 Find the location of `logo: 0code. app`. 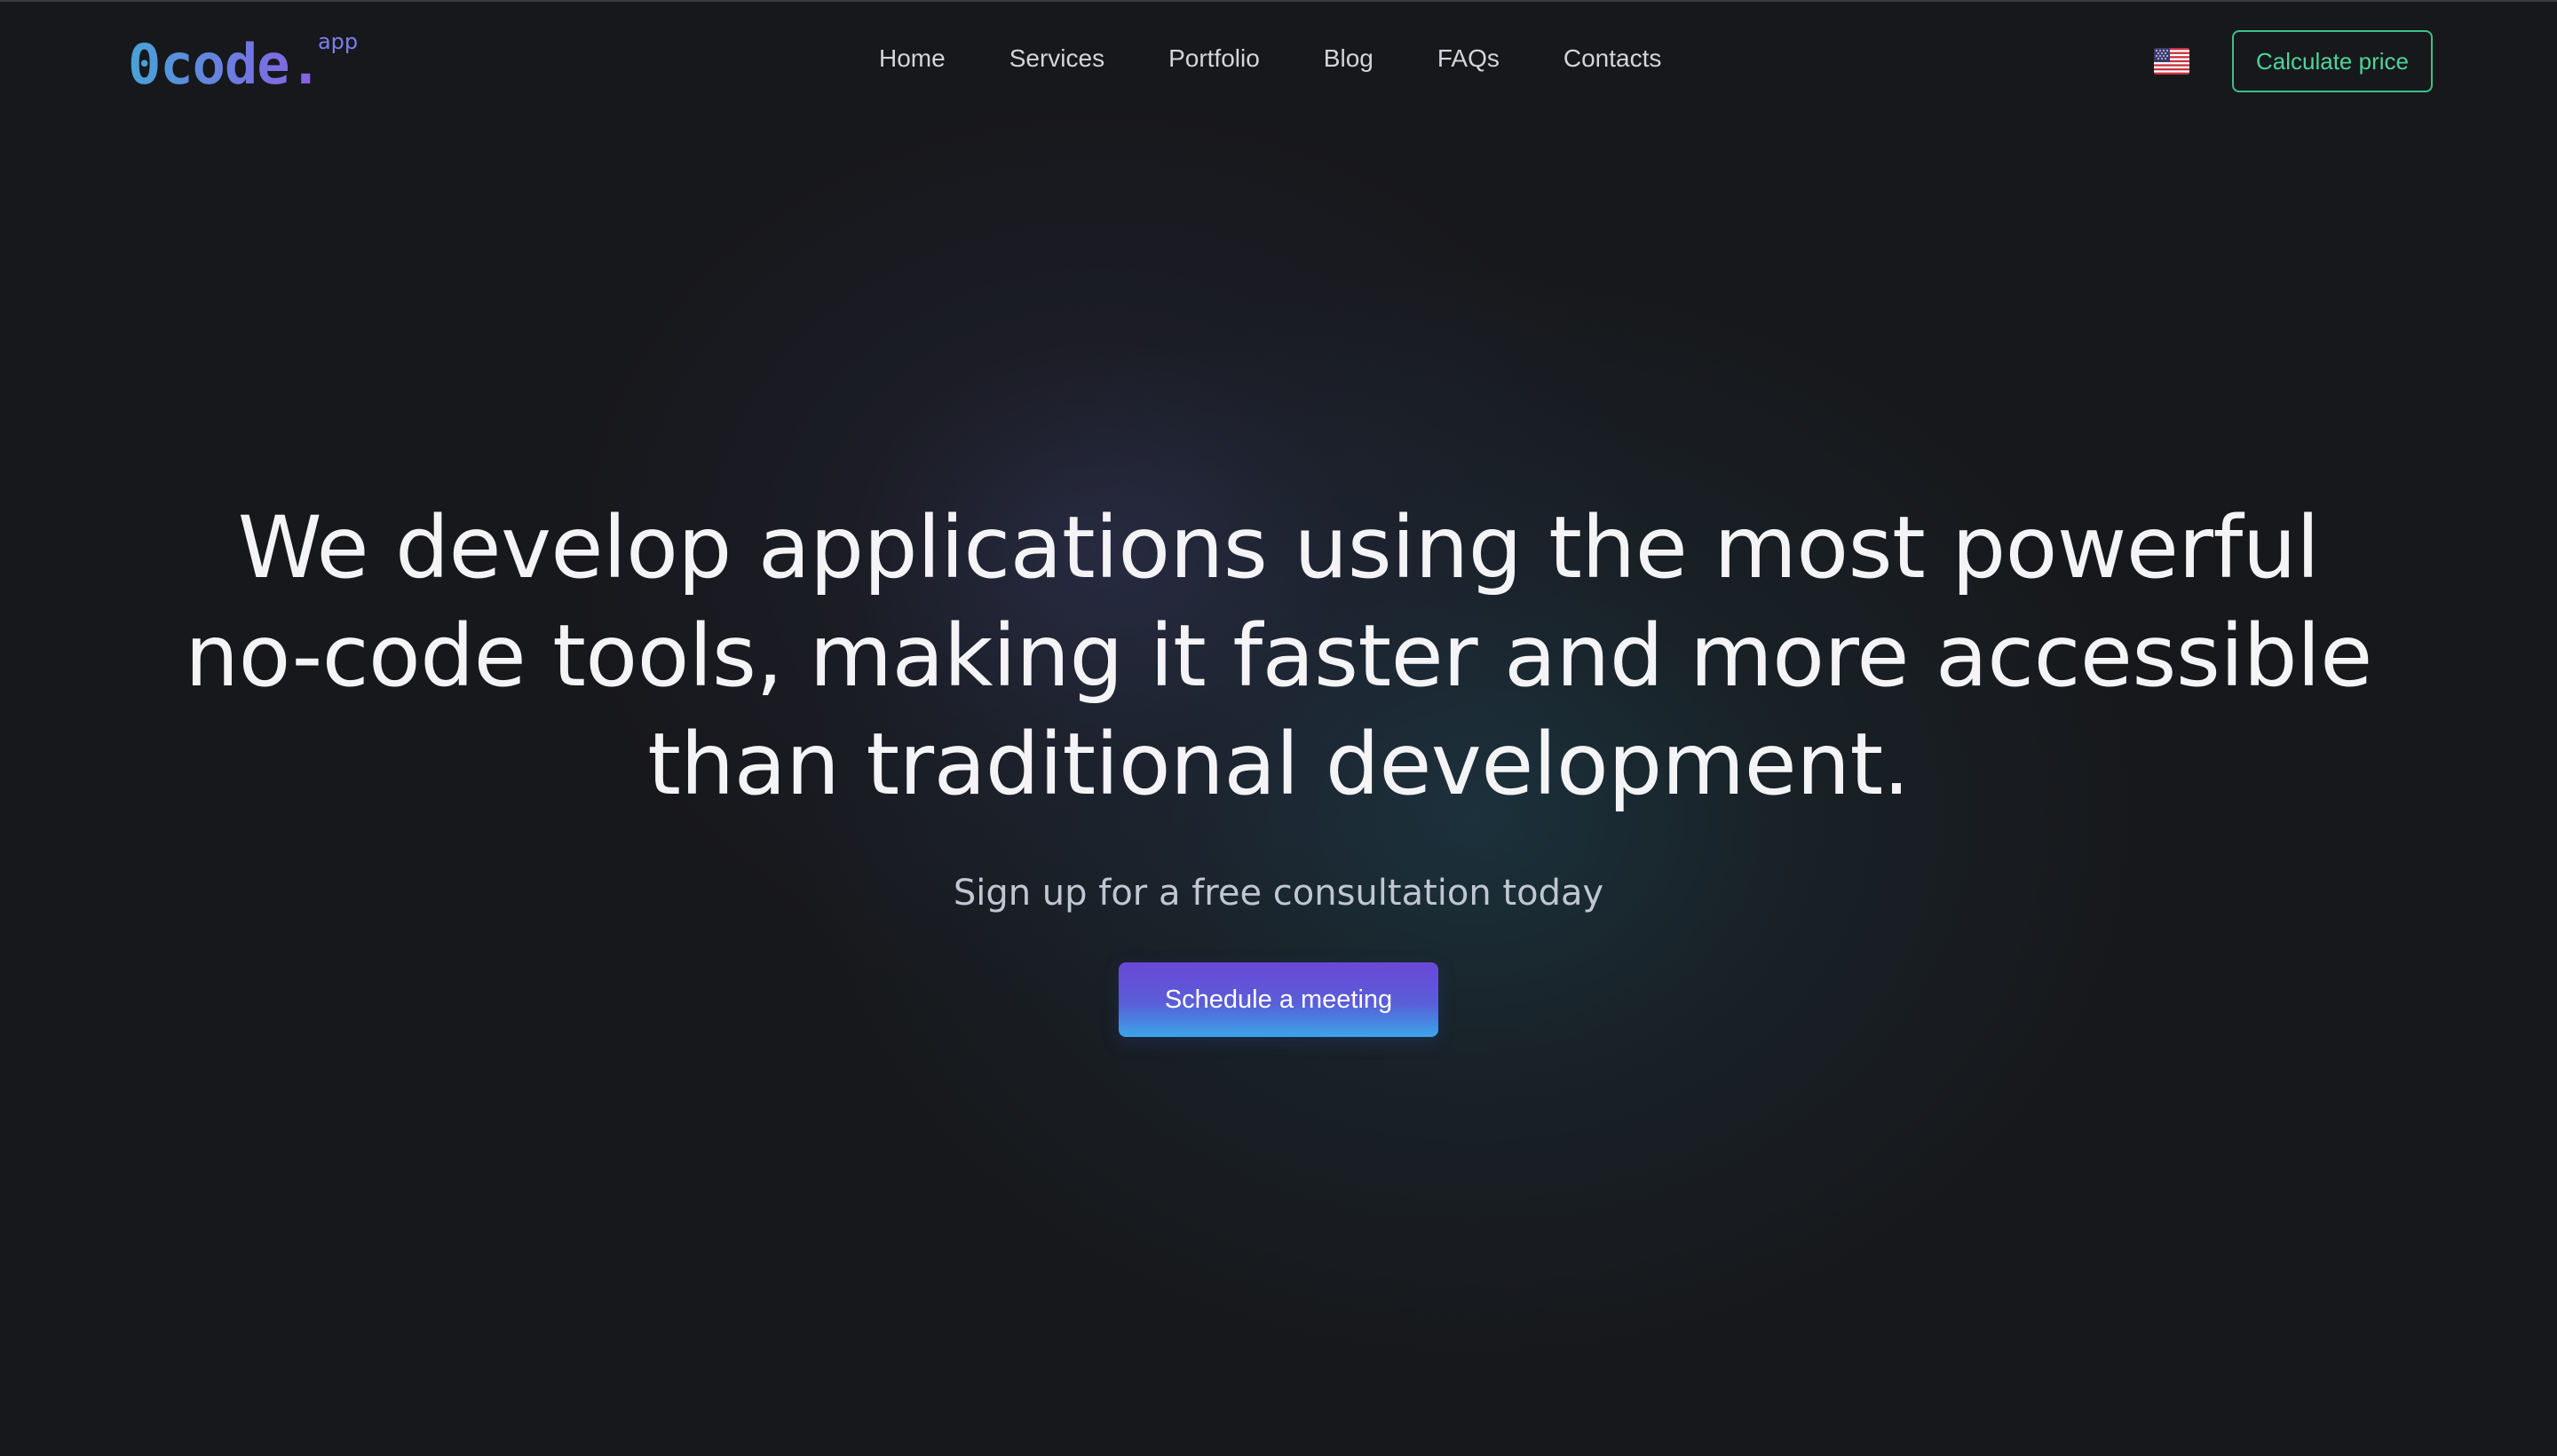

logo: 0code. app is located at coordinates (243, 65).